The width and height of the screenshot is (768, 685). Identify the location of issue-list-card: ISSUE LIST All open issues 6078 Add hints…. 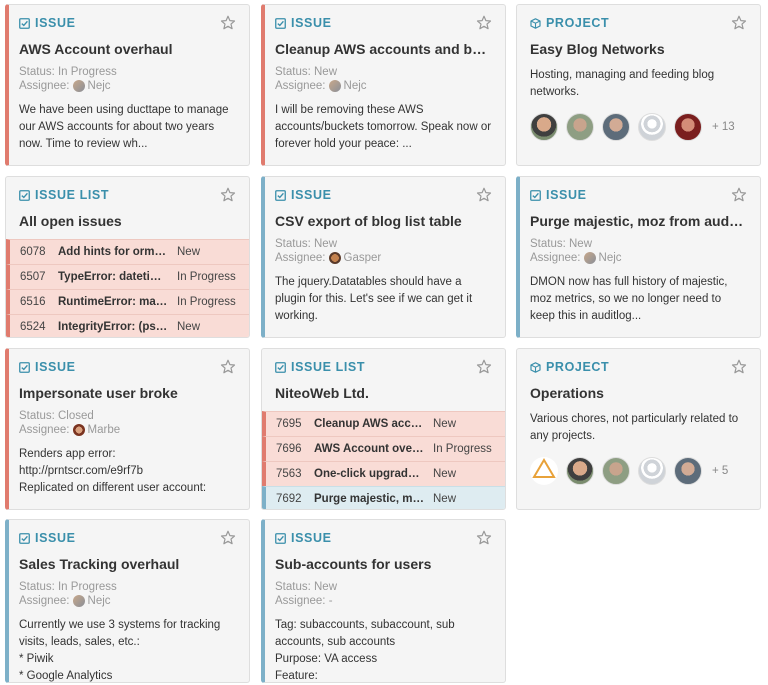
(127, 257).